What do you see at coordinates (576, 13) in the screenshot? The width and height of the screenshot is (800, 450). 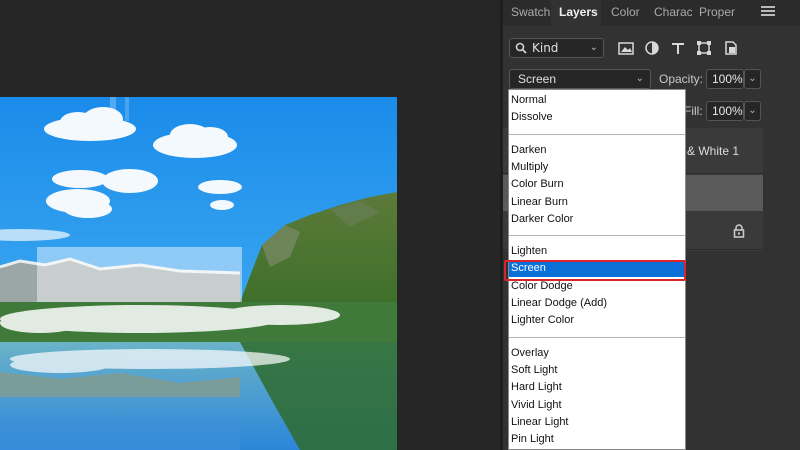 I see `tab-layers: Layers` at bounding box center [576, 13].